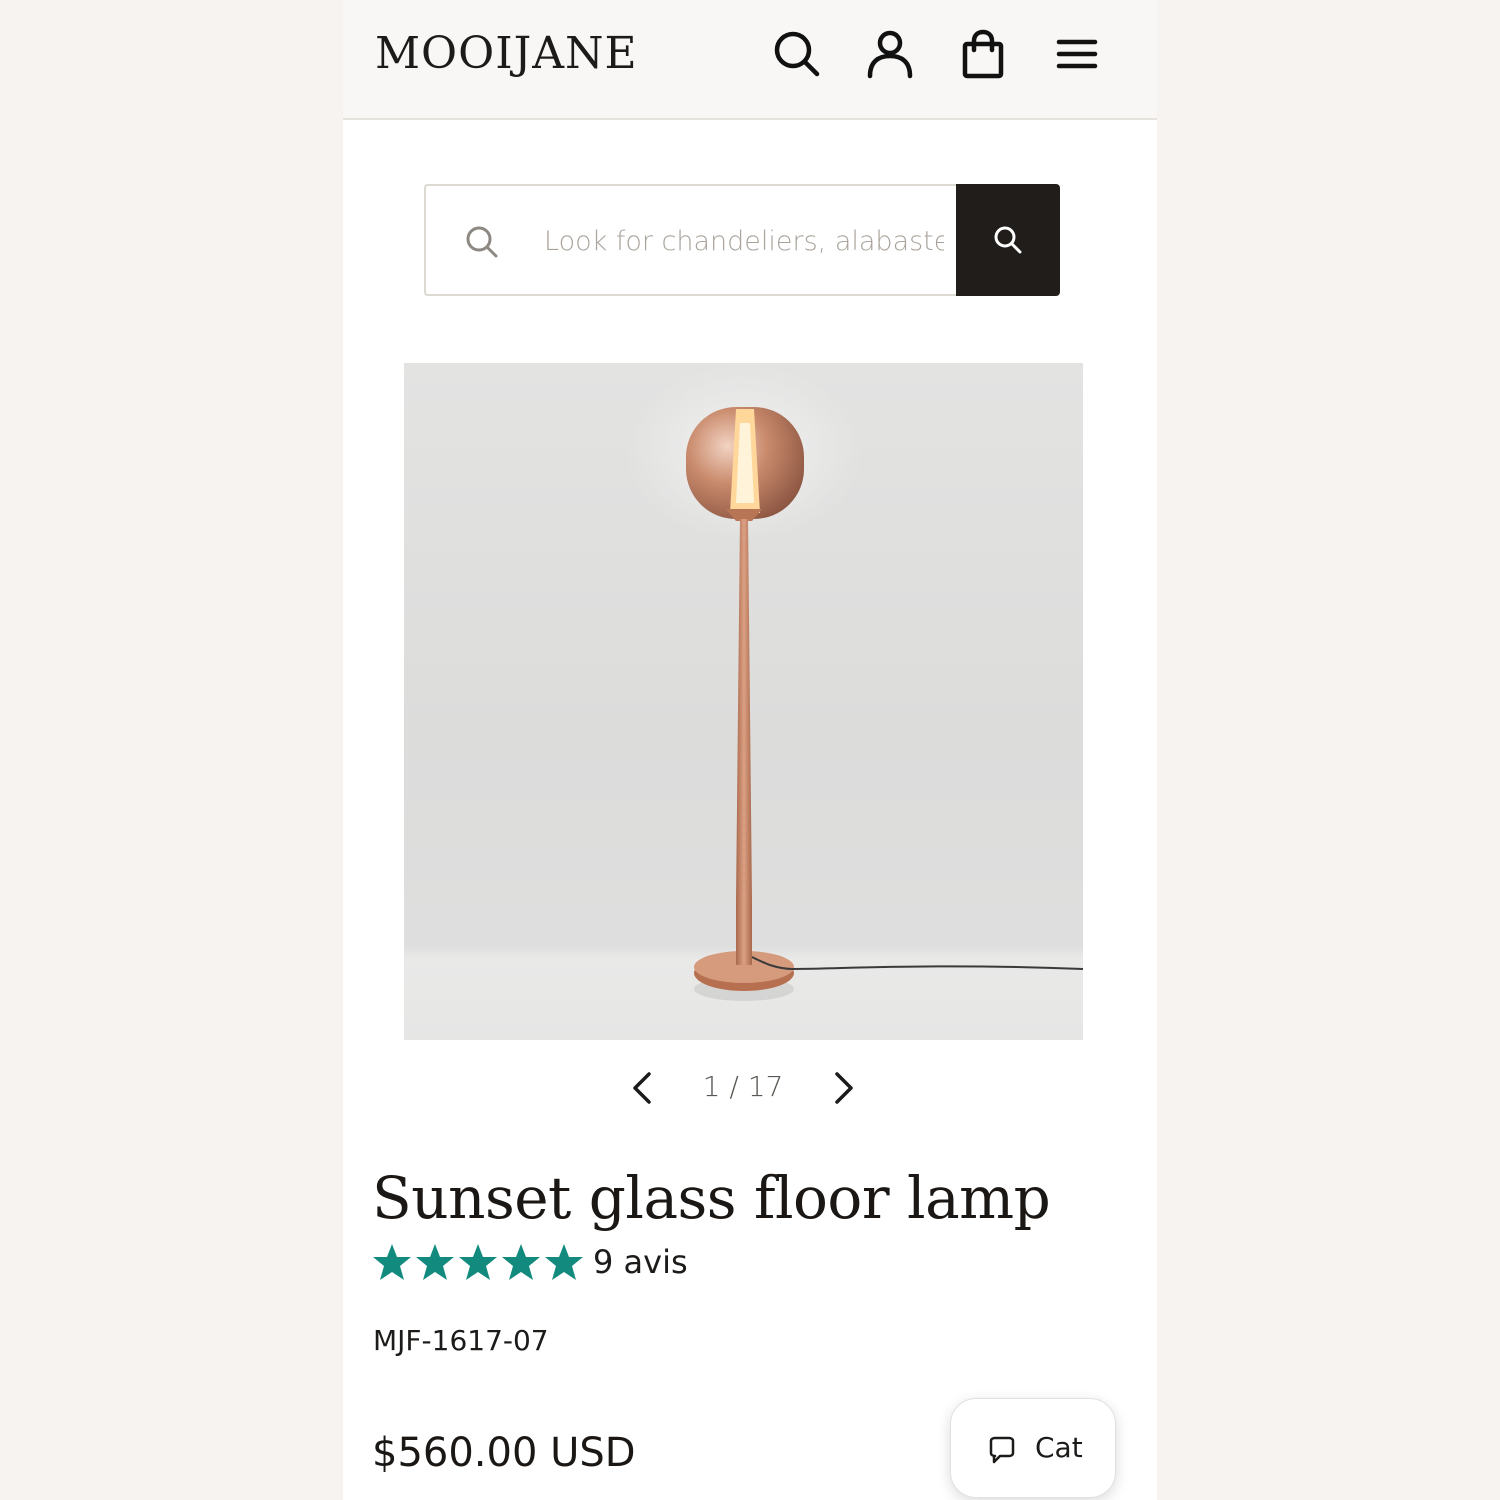  I want to click on menu-icon, so click(1077, 54).